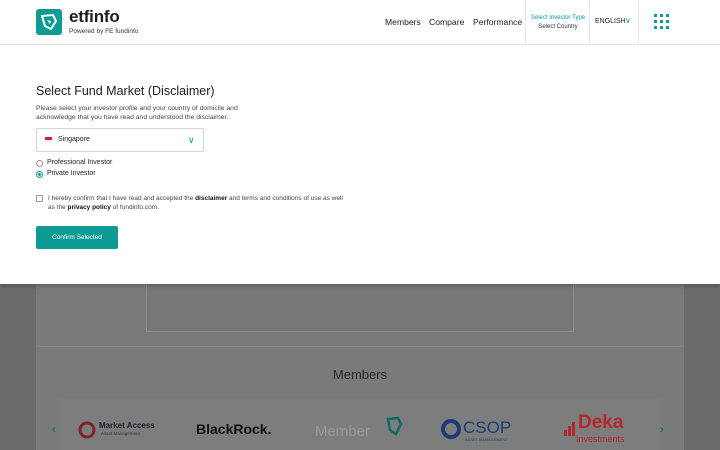 This screenshot has height=450, width=720. What do you see at coordinates (343, 431) in the screenshot?
I see `member-logo-text: Member` at bounding box center [343, 431].